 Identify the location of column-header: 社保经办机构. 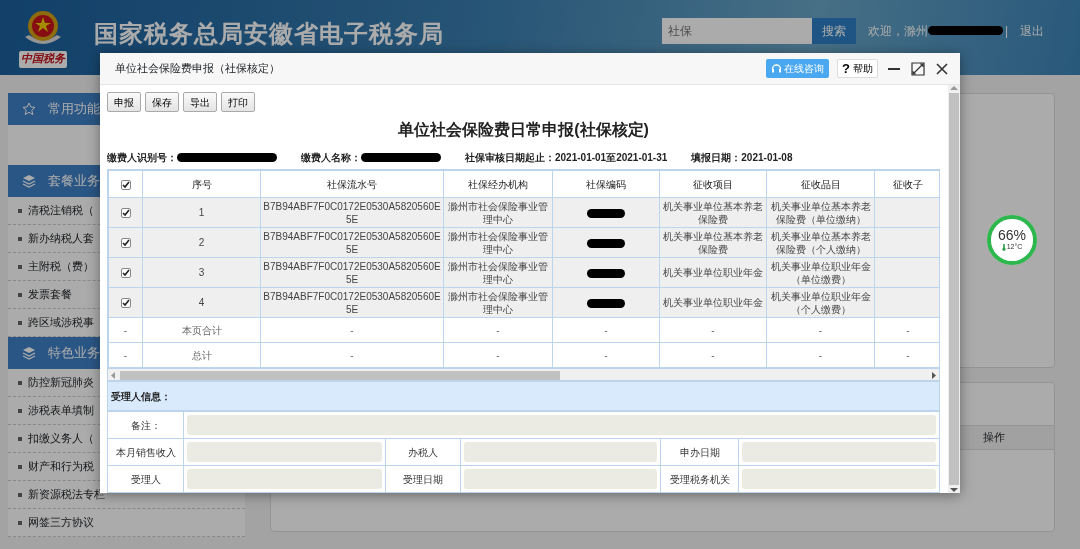
(498, 184).